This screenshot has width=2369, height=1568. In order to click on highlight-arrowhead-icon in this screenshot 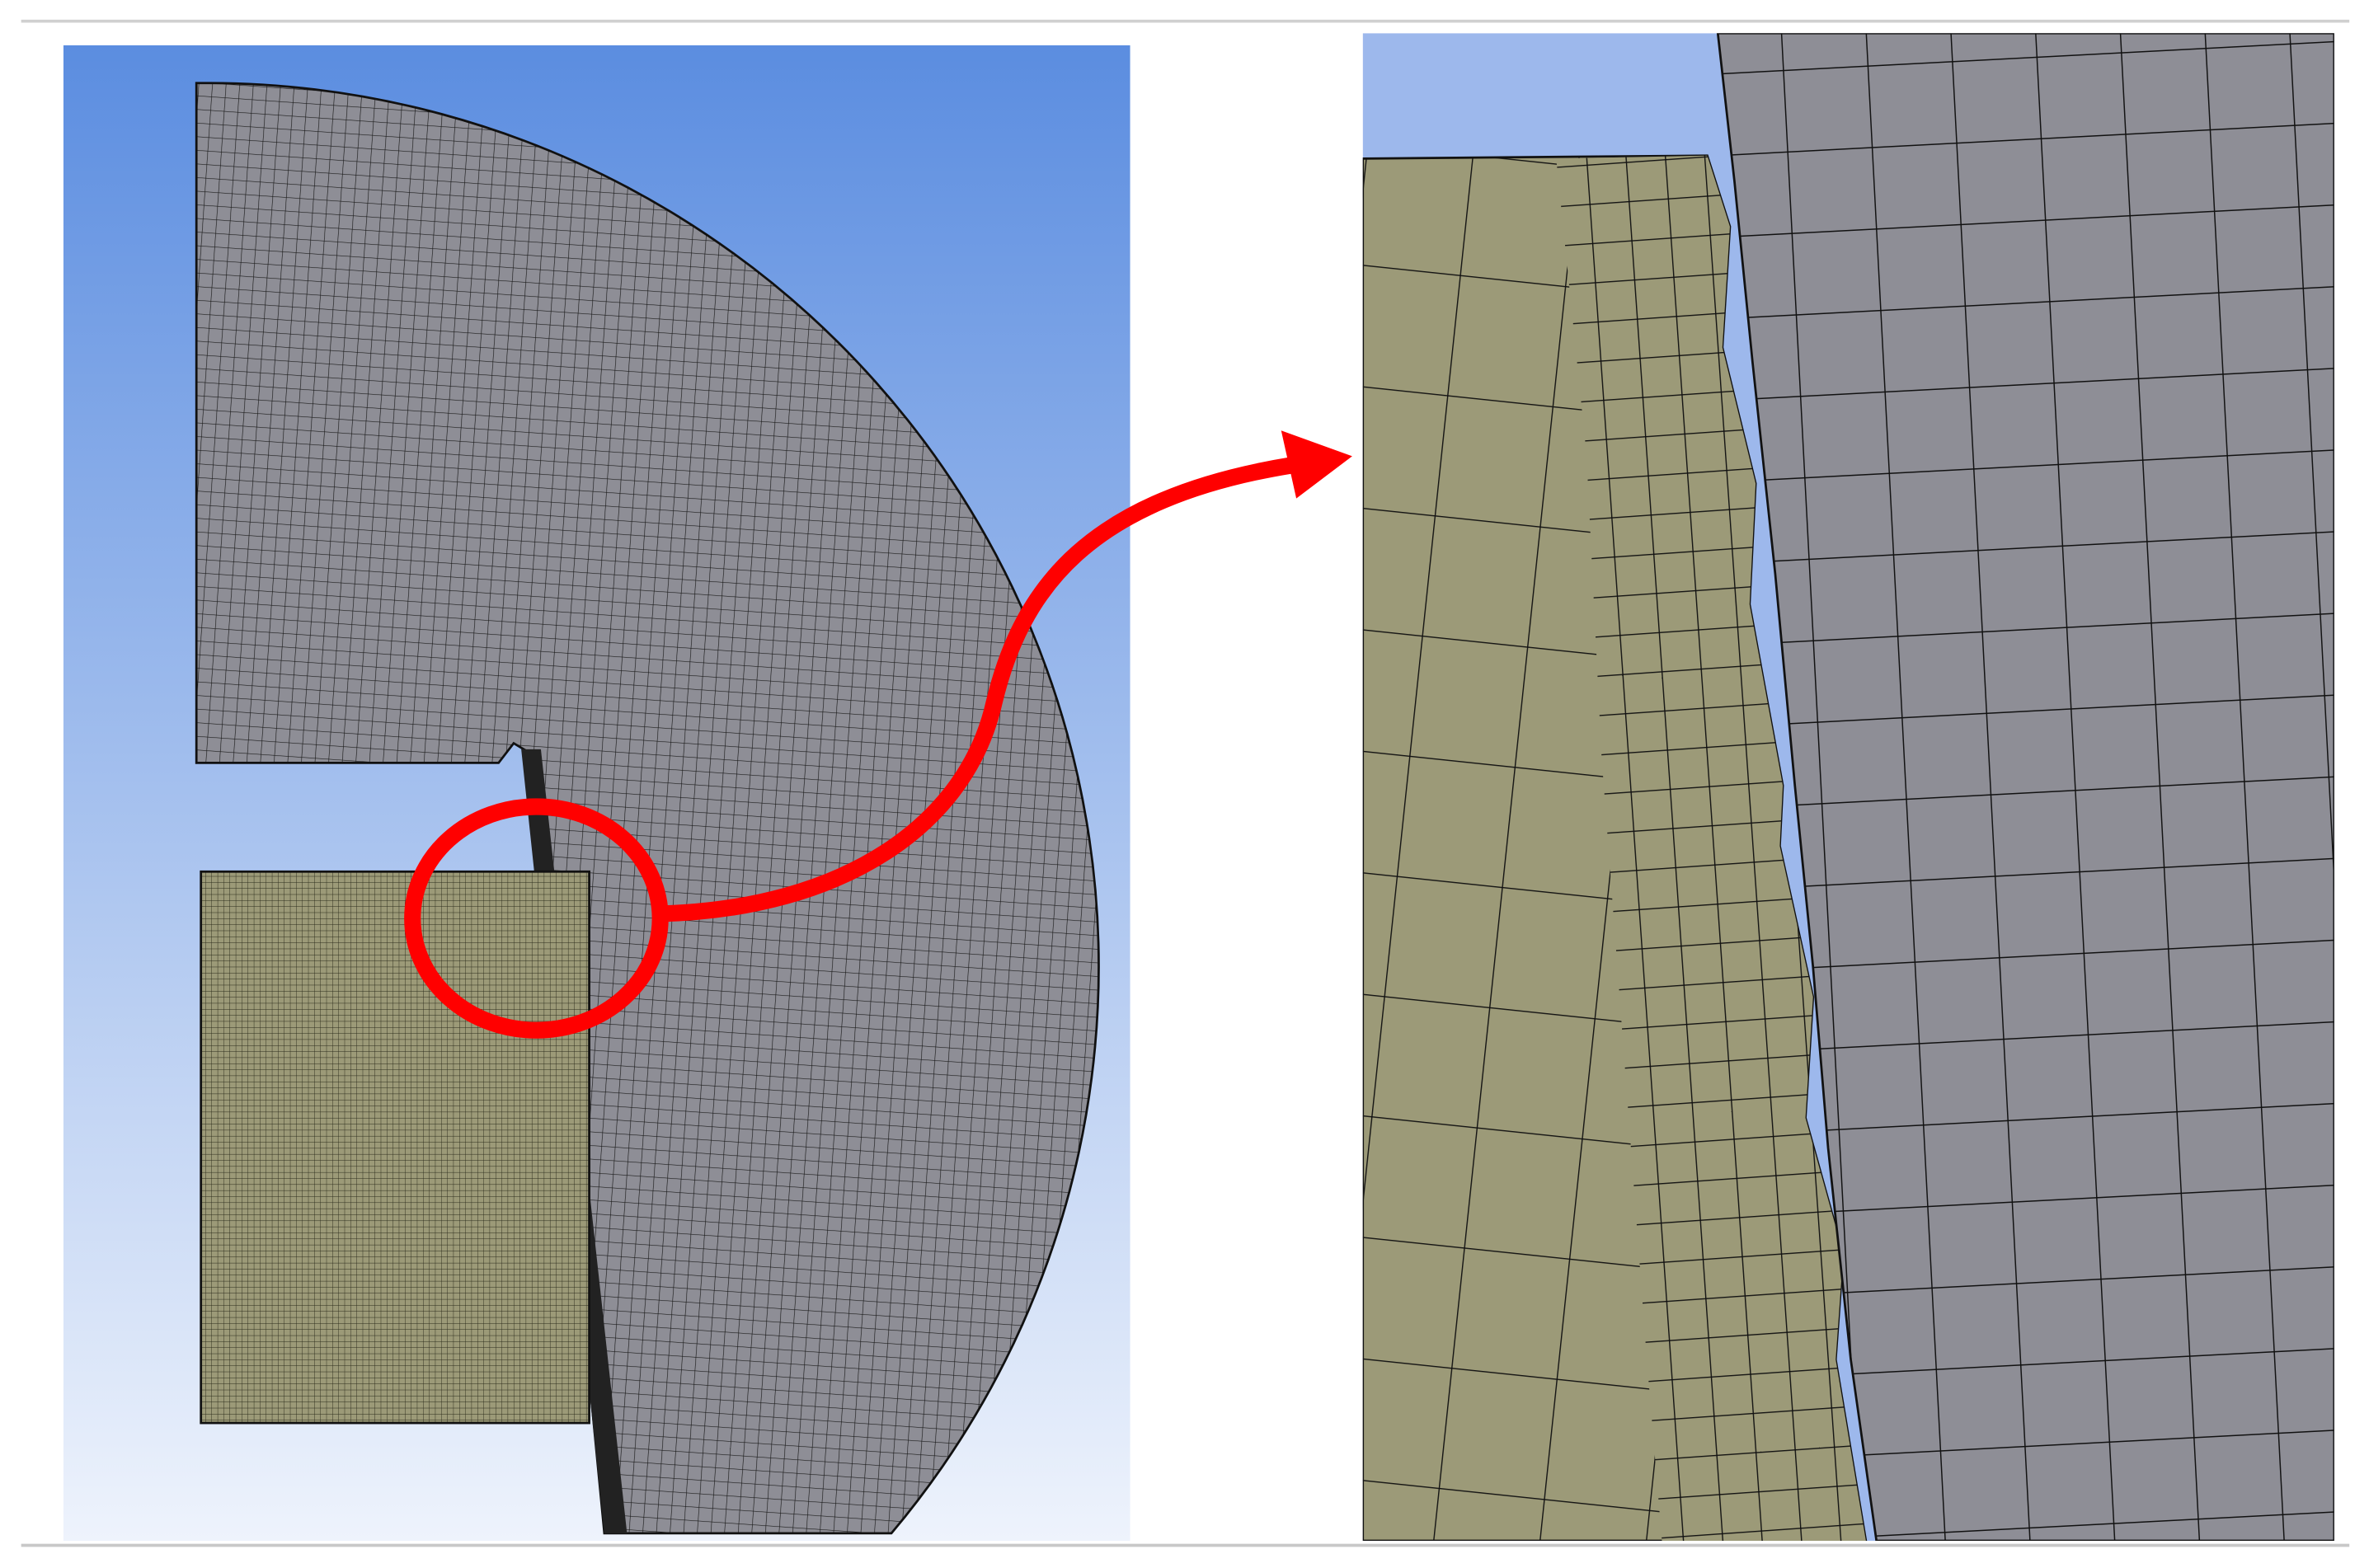, I will do `click(1317, 464)`.